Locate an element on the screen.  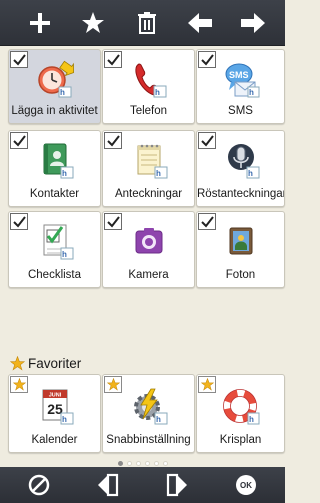
tile-foton: Foton is located at coordinates (240, 249).